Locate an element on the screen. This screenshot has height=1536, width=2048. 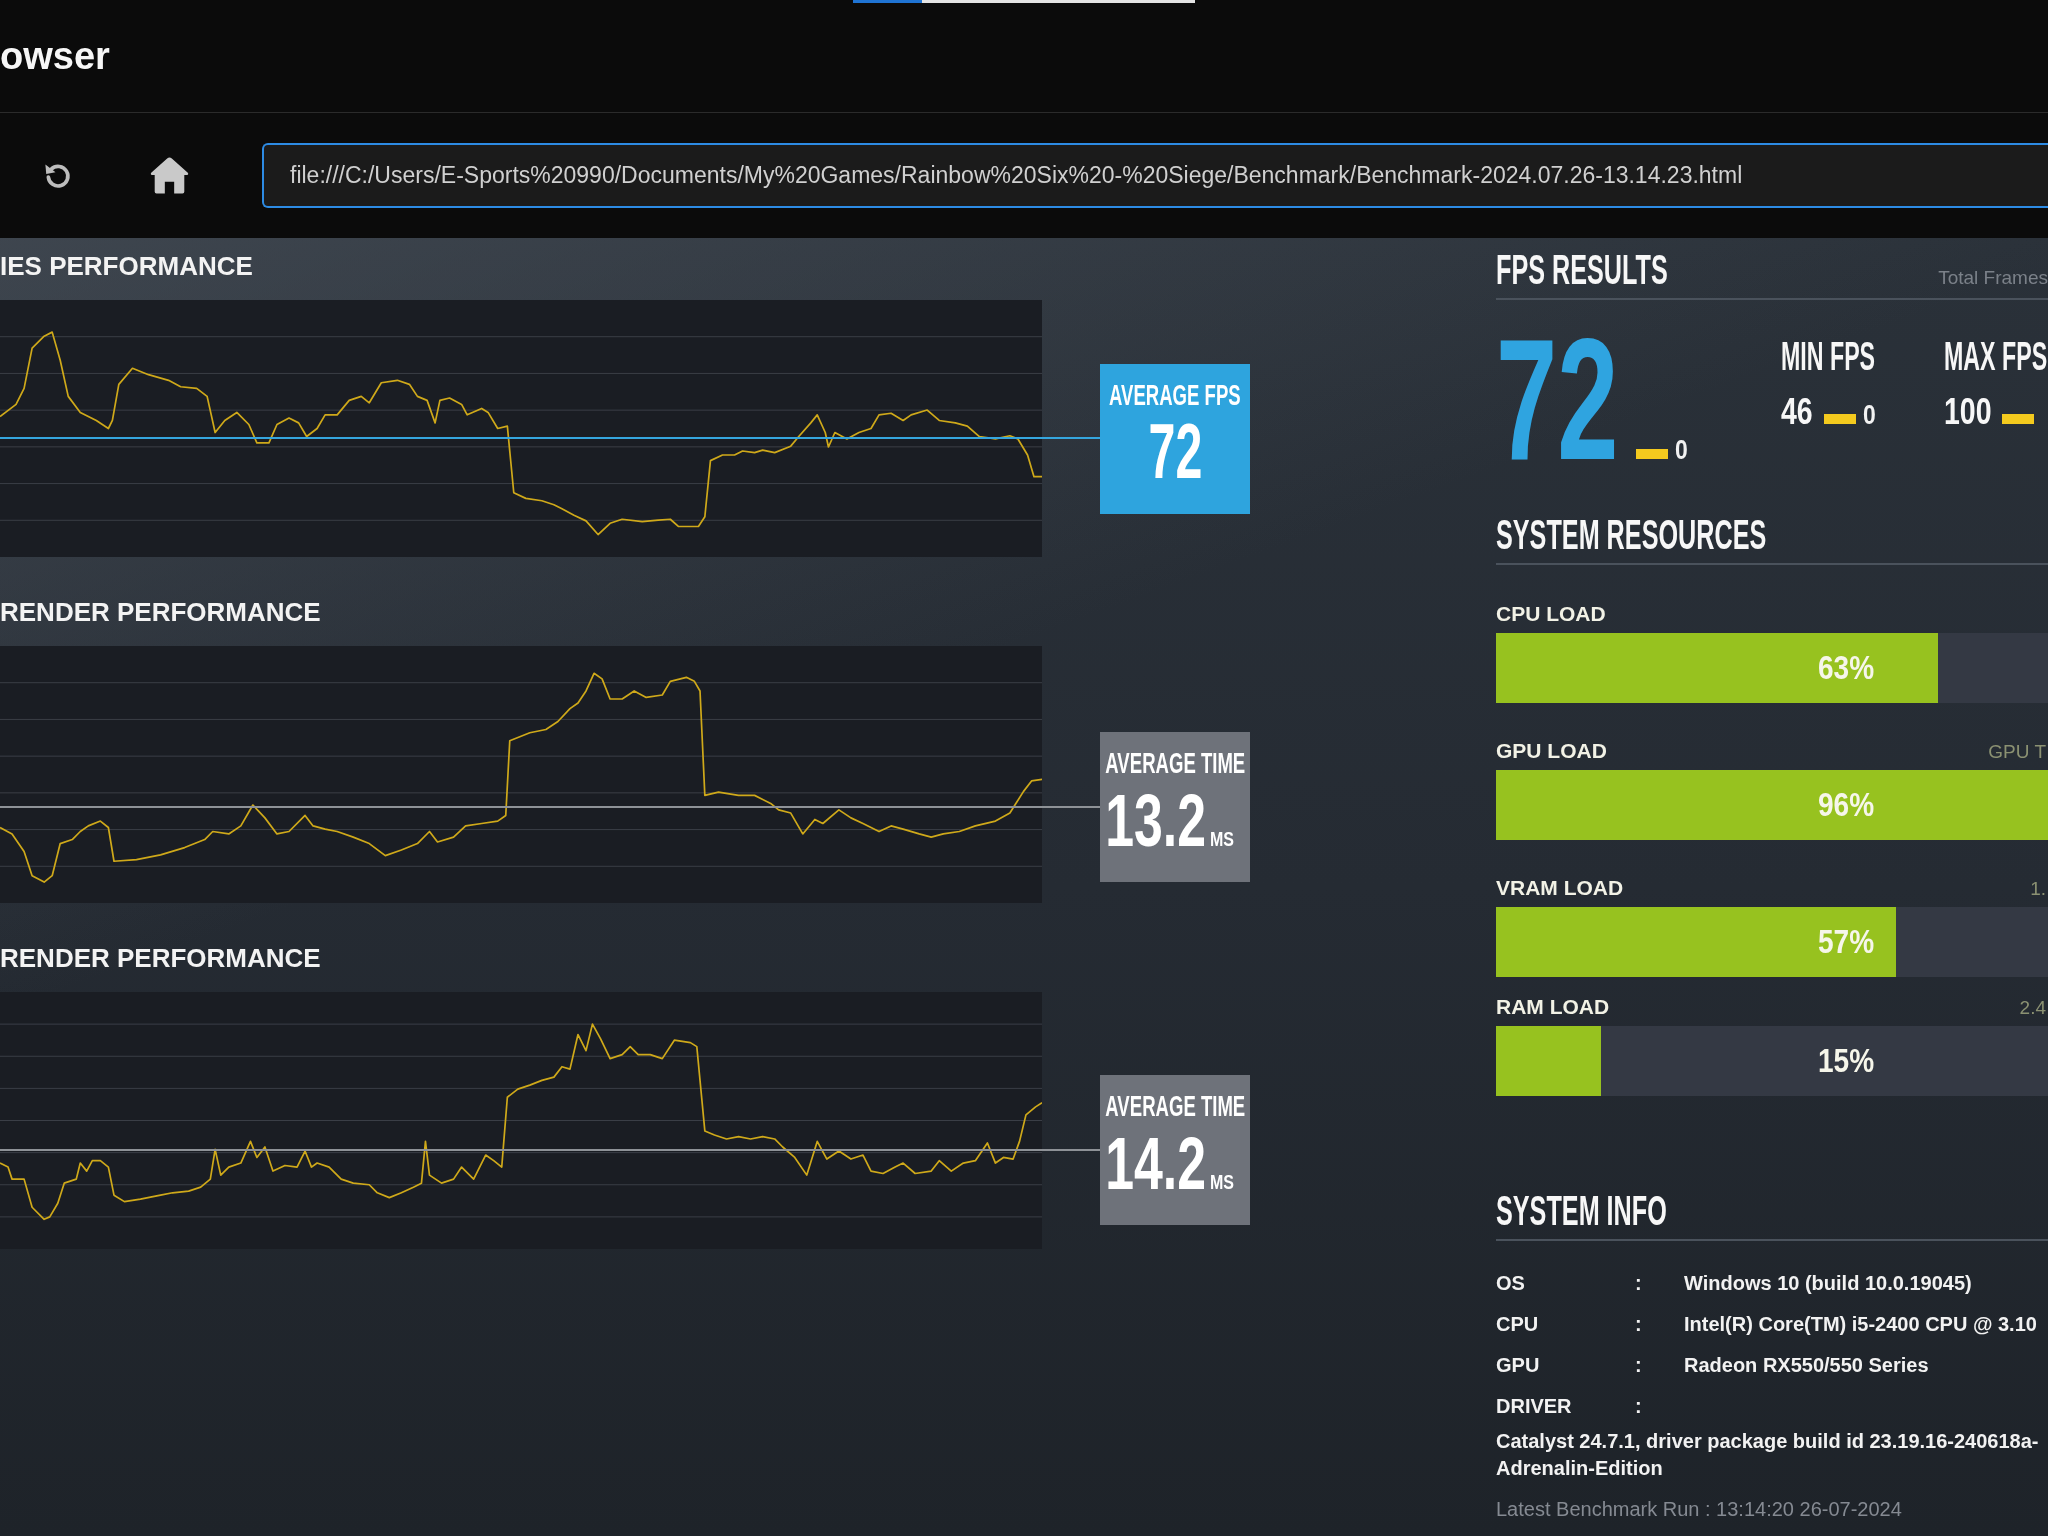
info-label: GPU is located at coordinates (1518, 1365).